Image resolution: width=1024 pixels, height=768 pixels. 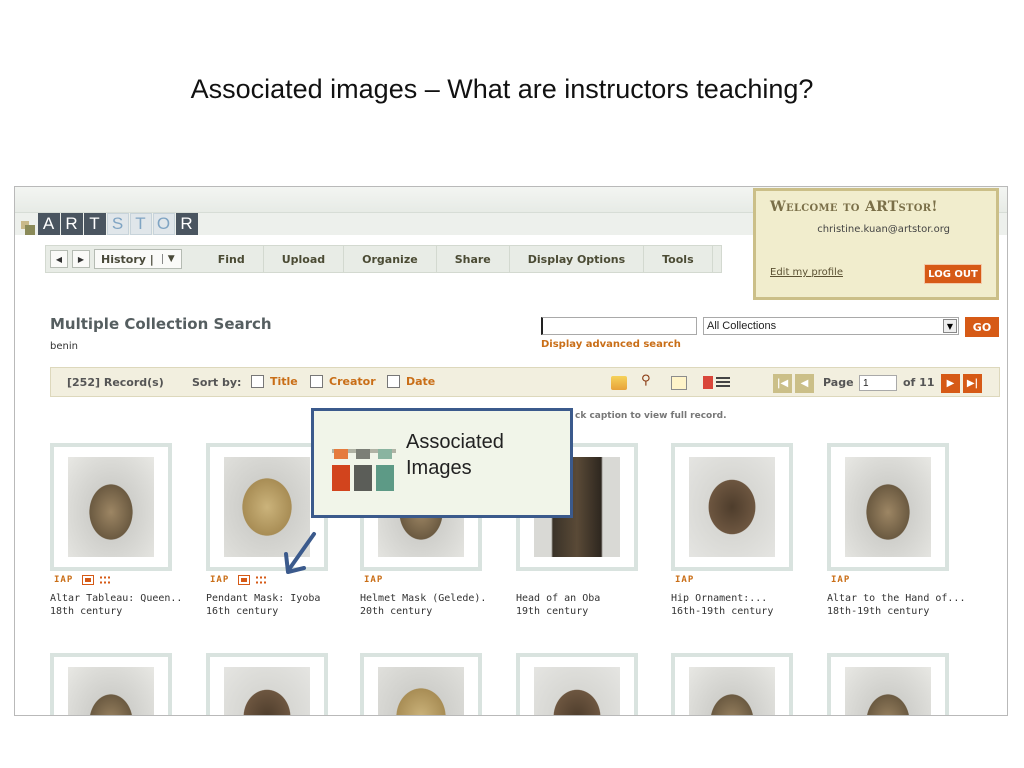 What do you see at coordinates (678, 259) in the screenshot?
I see `nav-tools: Tools` at bounding box center [678, 259].